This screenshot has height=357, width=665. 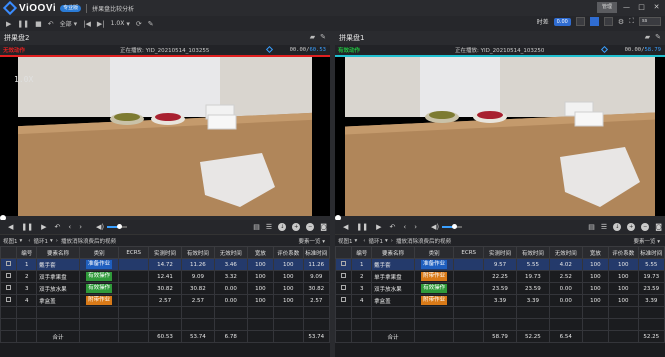 I want to click on time-offset-value: 0.00, so click(x=562, y=21).